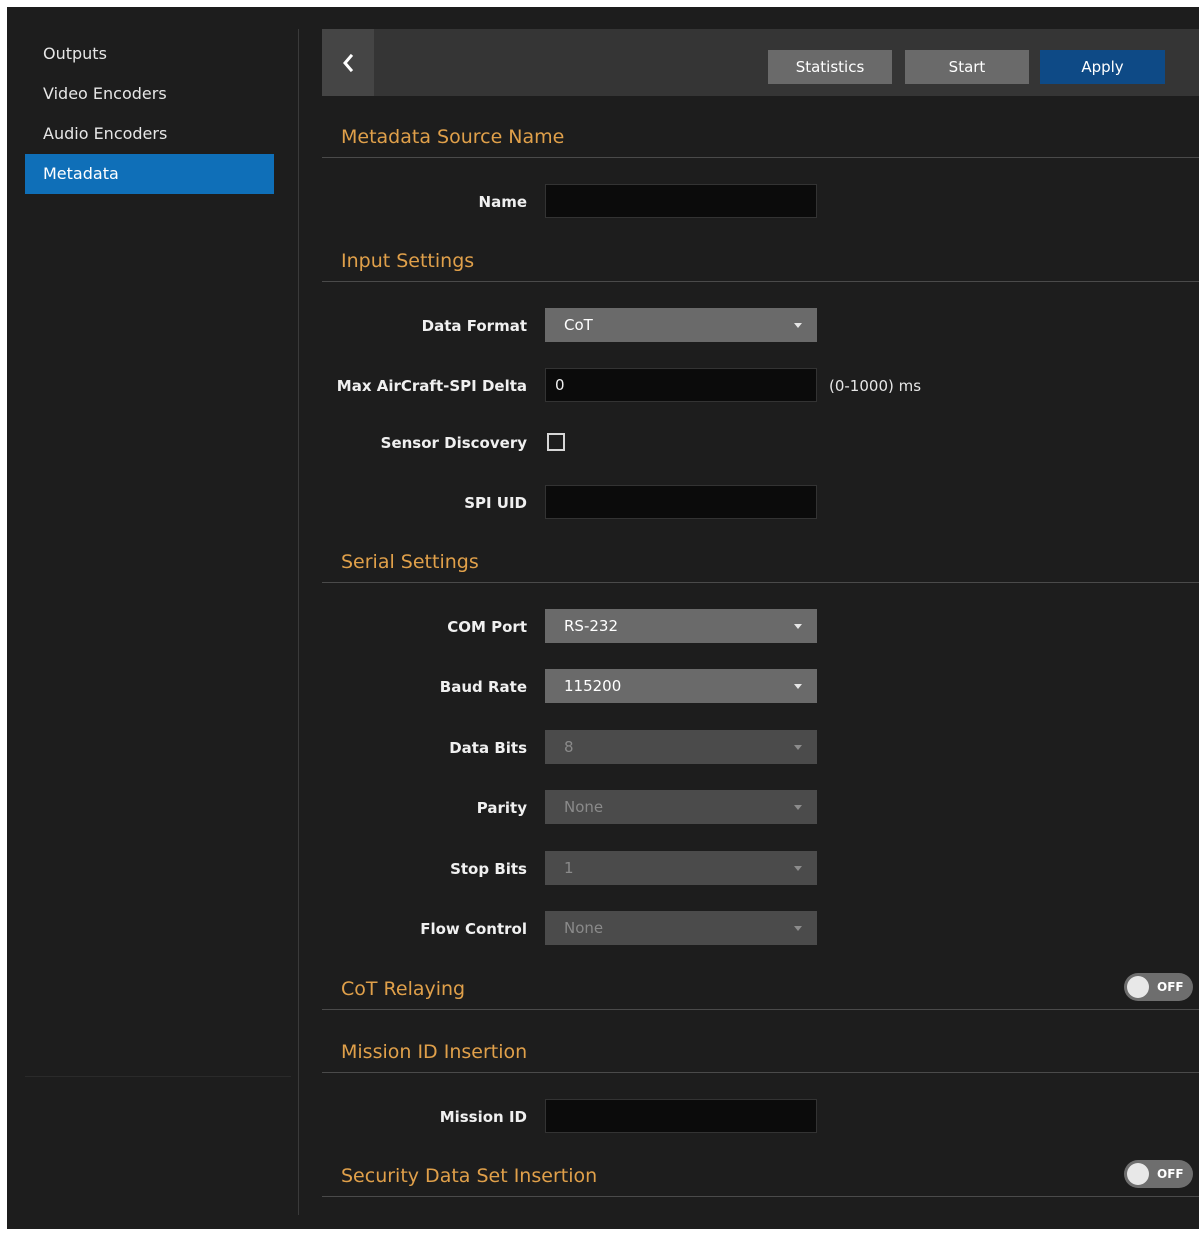 The height and width of the screenshot is (1237, 1199). I want to click on section-title-source-name: Metadata Source Name, so click(453, 137).